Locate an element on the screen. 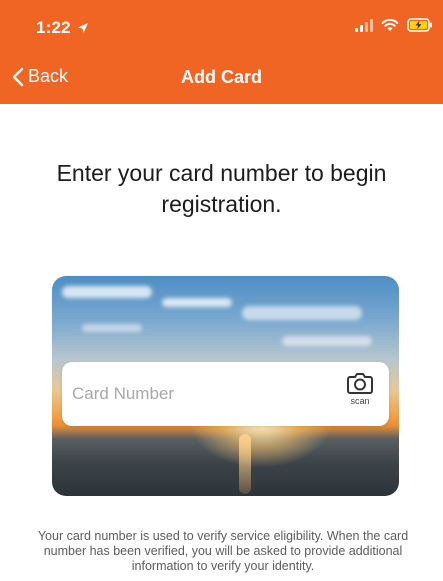  wifi-icon is located at coordinates (390, 25).